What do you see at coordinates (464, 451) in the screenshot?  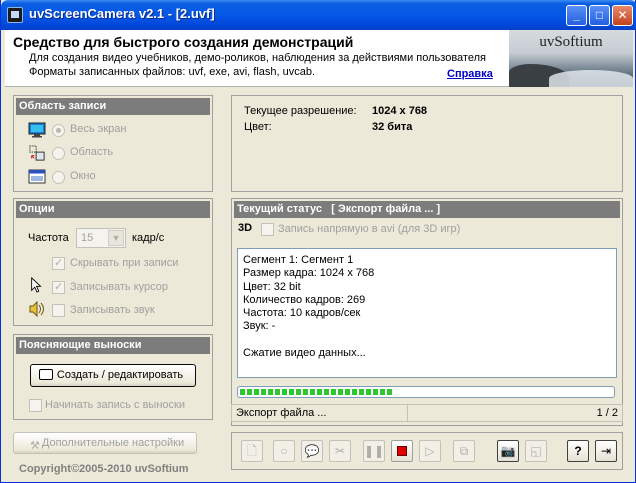 I see `copy-icon: ⧉` at bounding box center [464, 451].